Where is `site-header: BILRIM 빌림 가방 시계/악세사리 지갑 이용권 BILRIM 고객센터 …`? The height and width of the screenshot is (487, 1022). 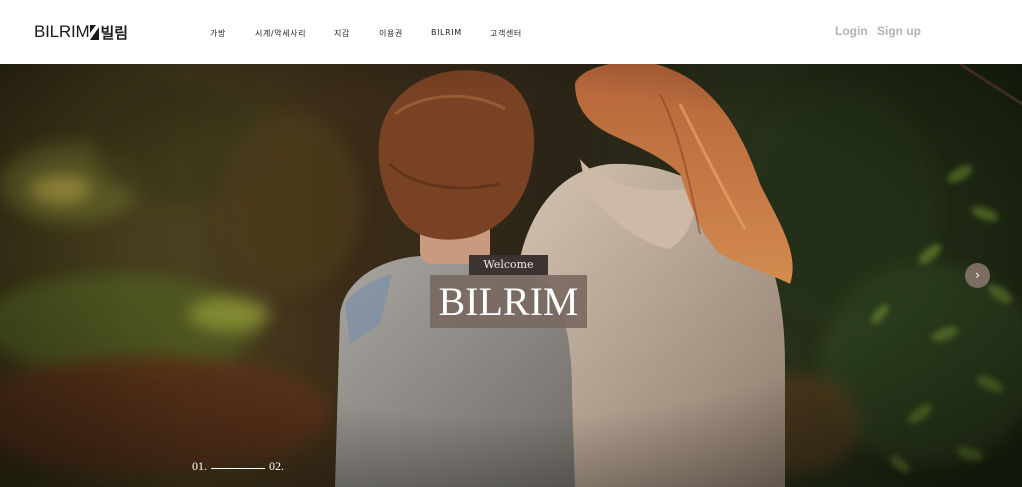
site-header: BILRIM 빌림 가방 시계/악세사리 지갑 이용권 BILRIM 고객센터 … is located at coordinates (511, 32).